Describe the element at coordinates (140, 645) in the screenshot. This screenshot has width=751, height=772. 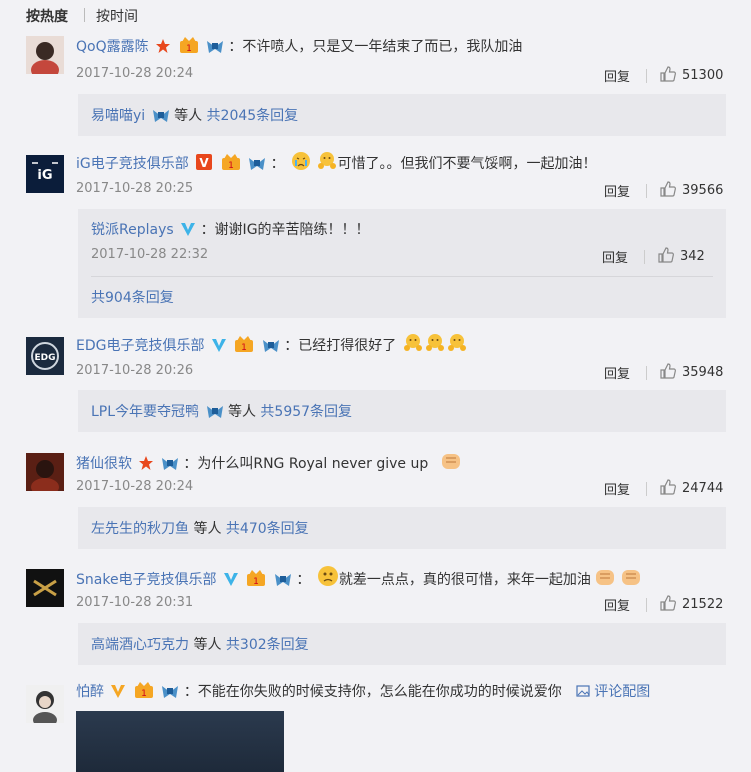
I see `sub-reply-username: 高端酒心巧克力` at that location.